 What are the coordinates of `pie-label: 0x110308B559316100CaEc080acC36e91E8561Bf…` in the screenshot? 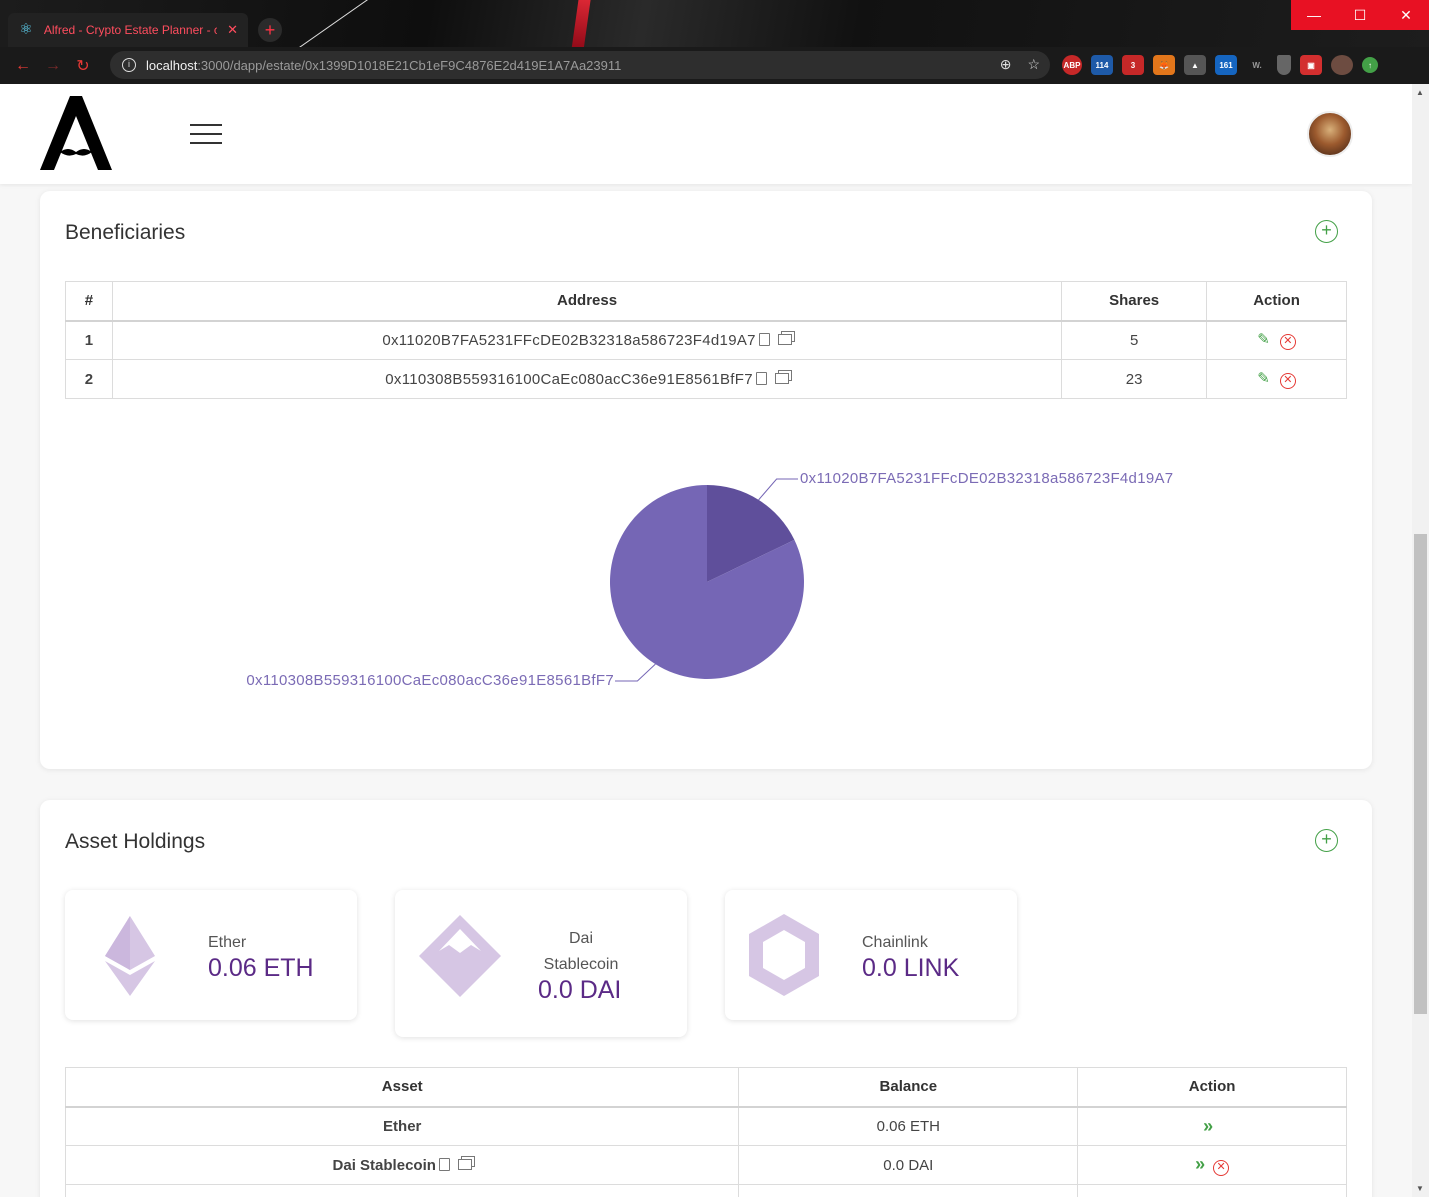 It's located at (430, 680).